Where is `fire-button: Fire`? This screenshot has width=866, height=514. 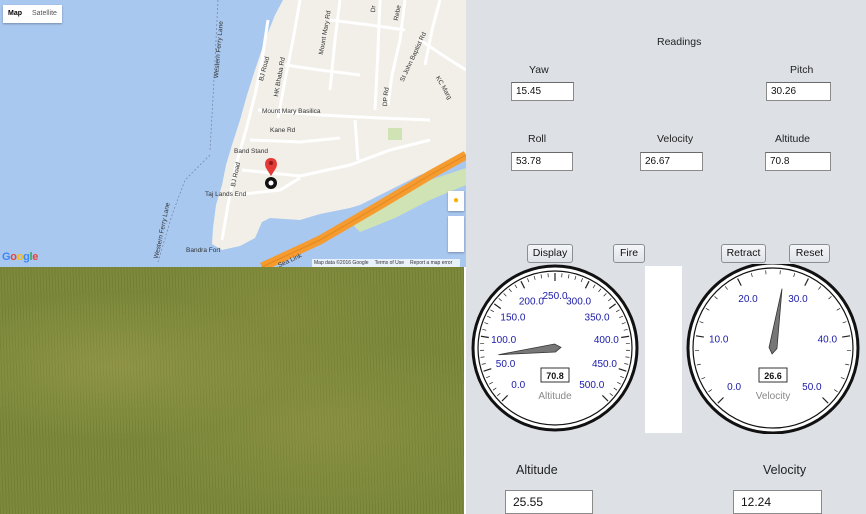 fire-button: Fire is located at coordinates (629, 253).